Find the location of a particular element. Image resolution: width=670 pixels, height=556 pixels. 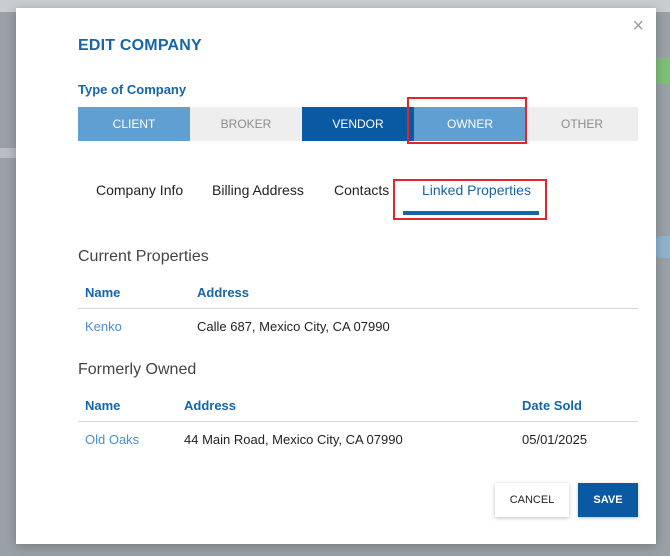

current-header-divider is located at coordinates (358, 308).